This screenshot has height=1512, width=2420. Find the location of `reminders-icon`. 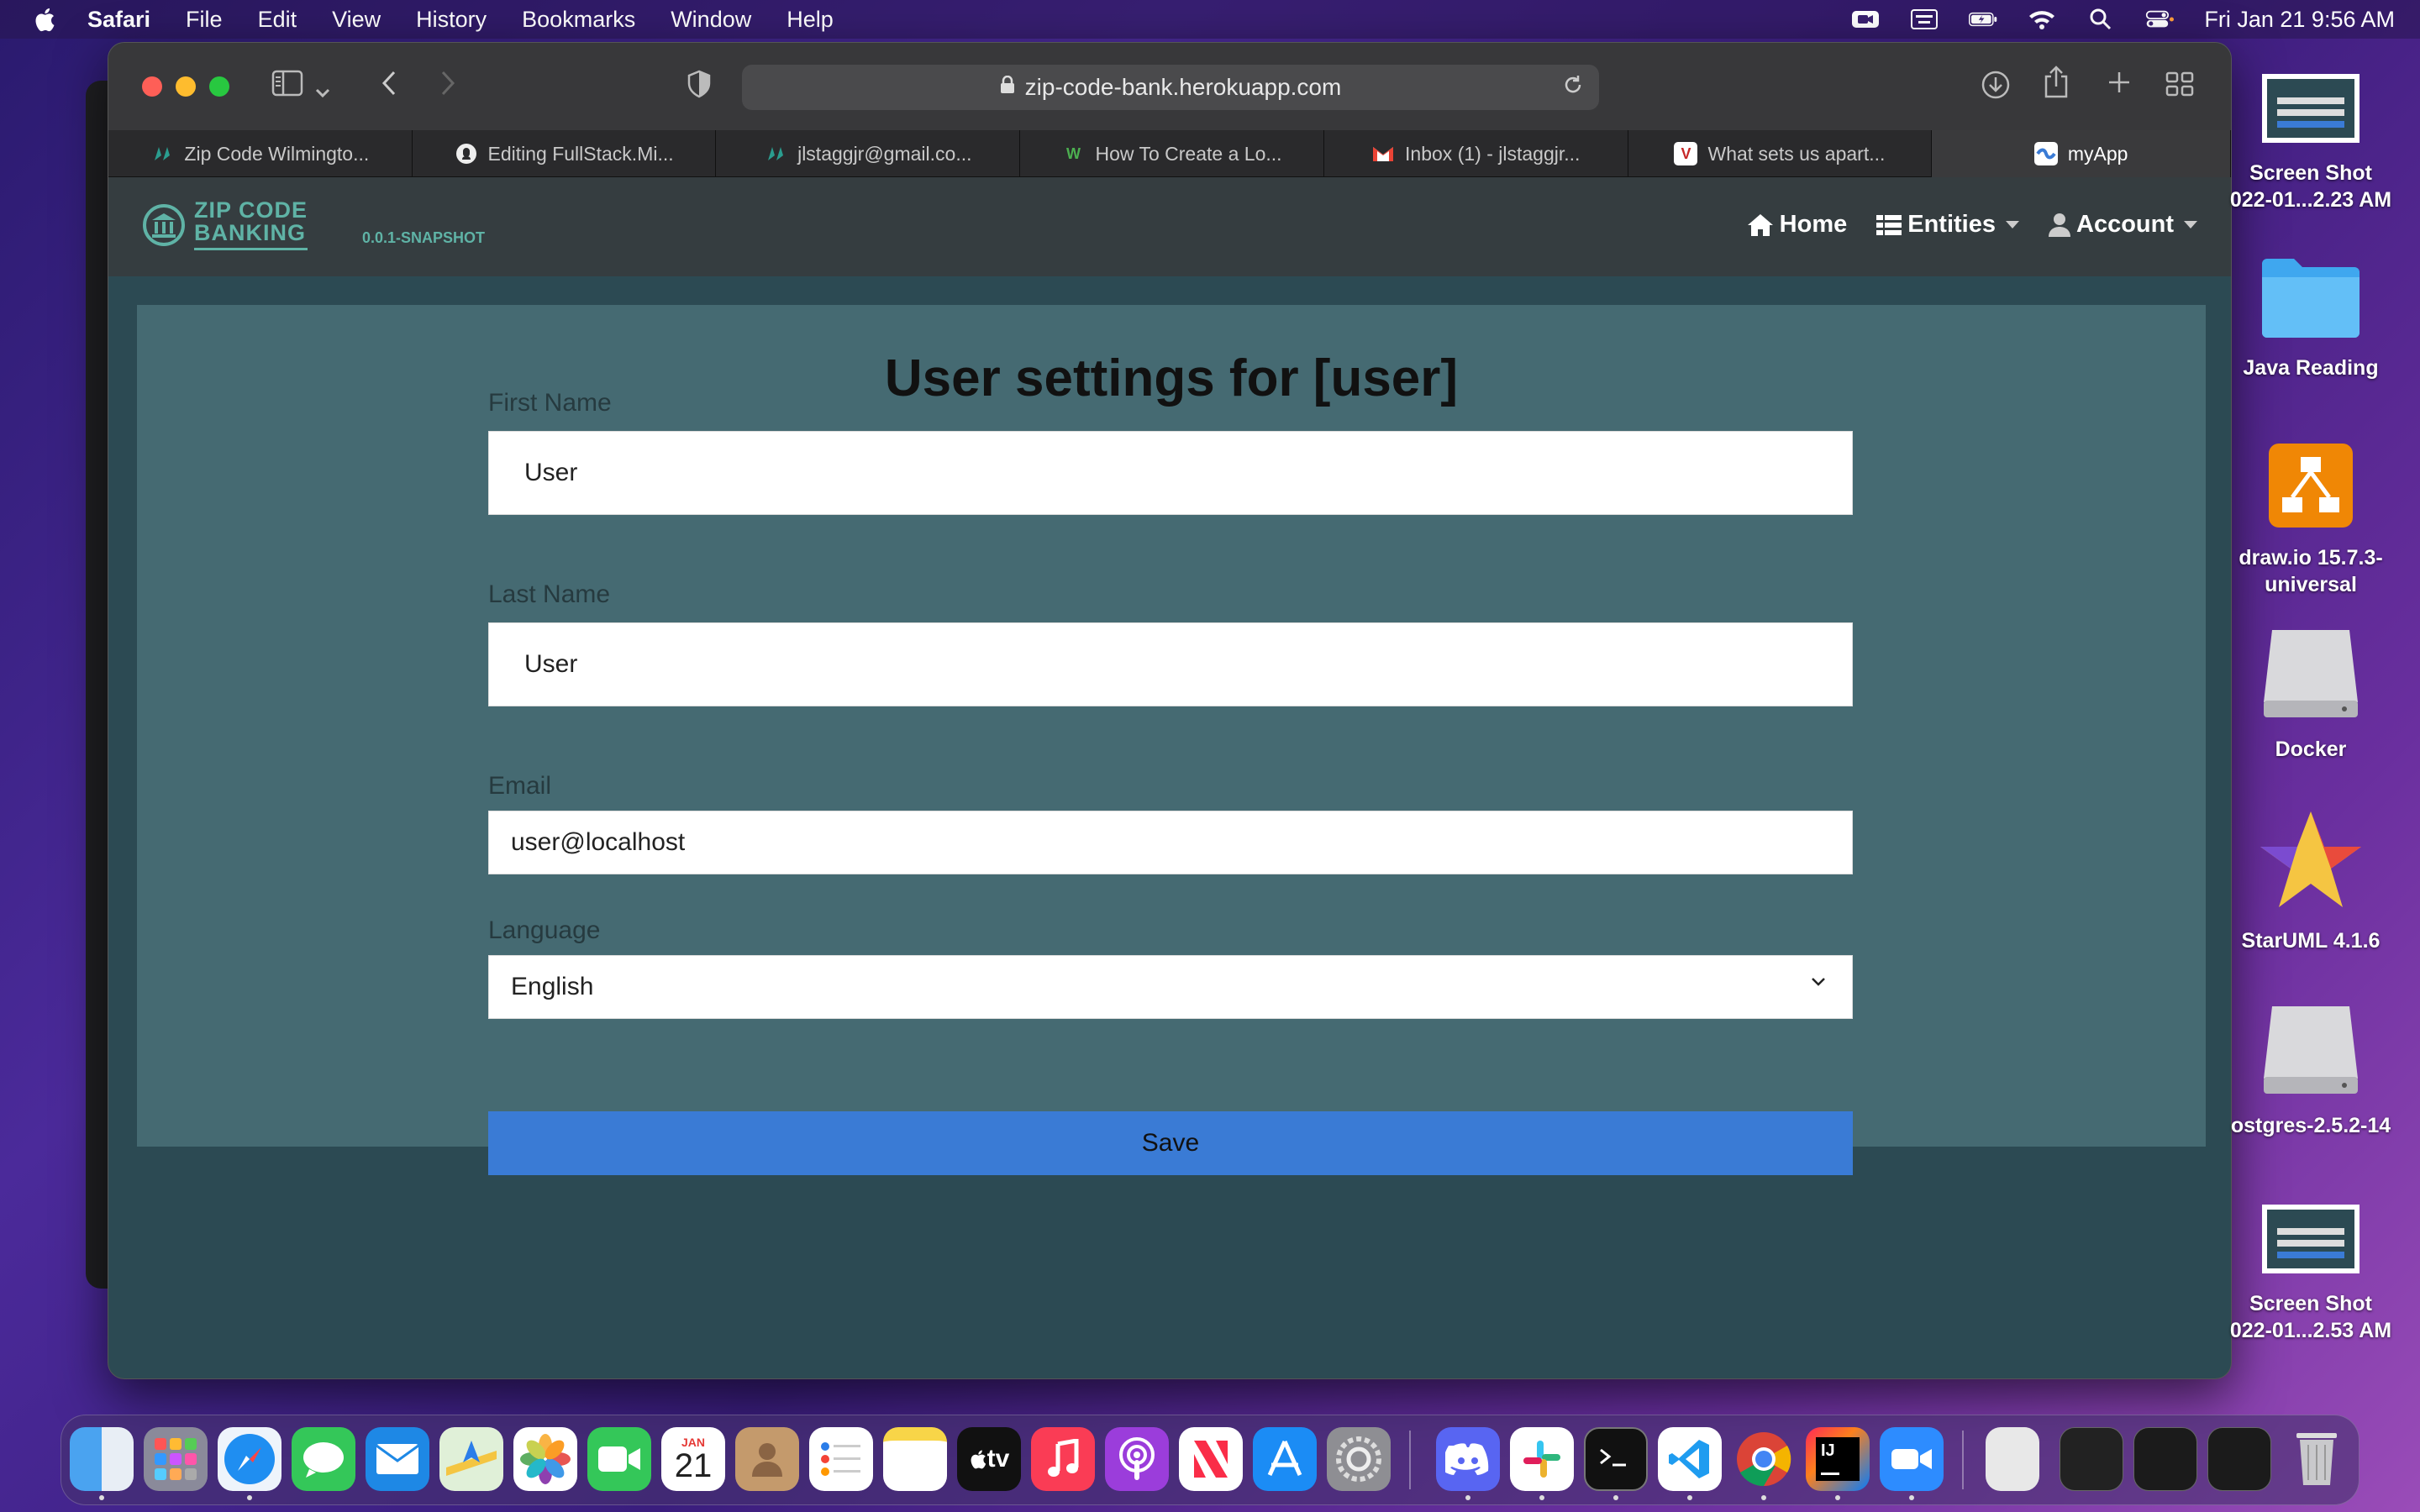

reminders-icon is located at coordinates (841, 1459).